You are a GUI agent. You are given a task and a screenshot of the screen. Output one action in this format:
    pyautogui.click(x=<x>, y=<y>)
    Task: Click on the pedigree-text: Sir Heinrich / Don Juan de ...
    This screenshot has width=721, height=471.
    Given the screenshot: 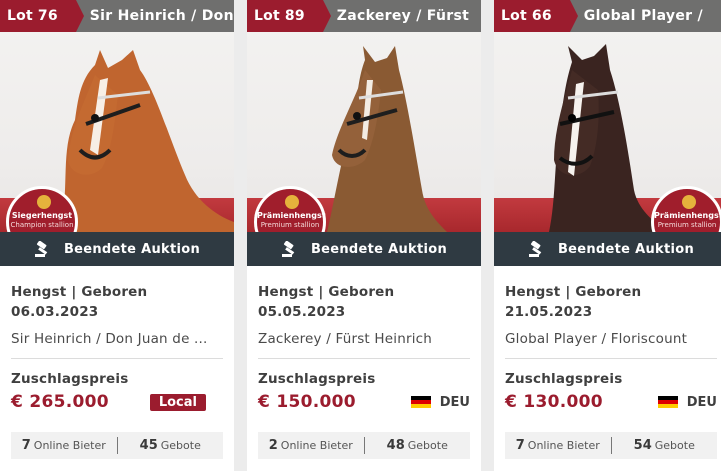 What is the action you would take?
    pyautogui.click(x=109, y=339)
    